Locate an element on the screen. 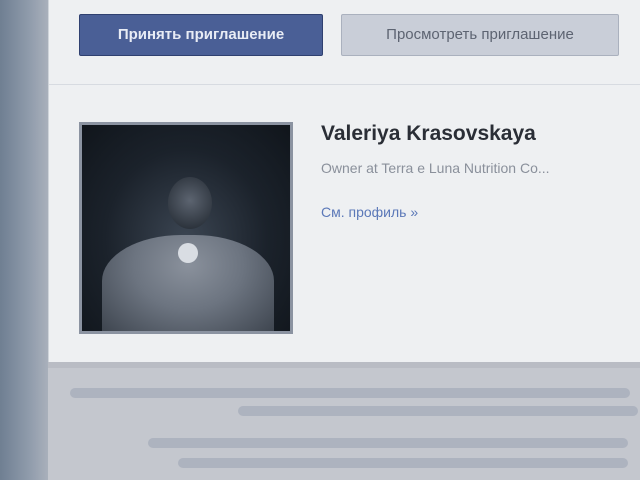 The image size is (640, 480). profile-photo is located at coordinates (186, 228).